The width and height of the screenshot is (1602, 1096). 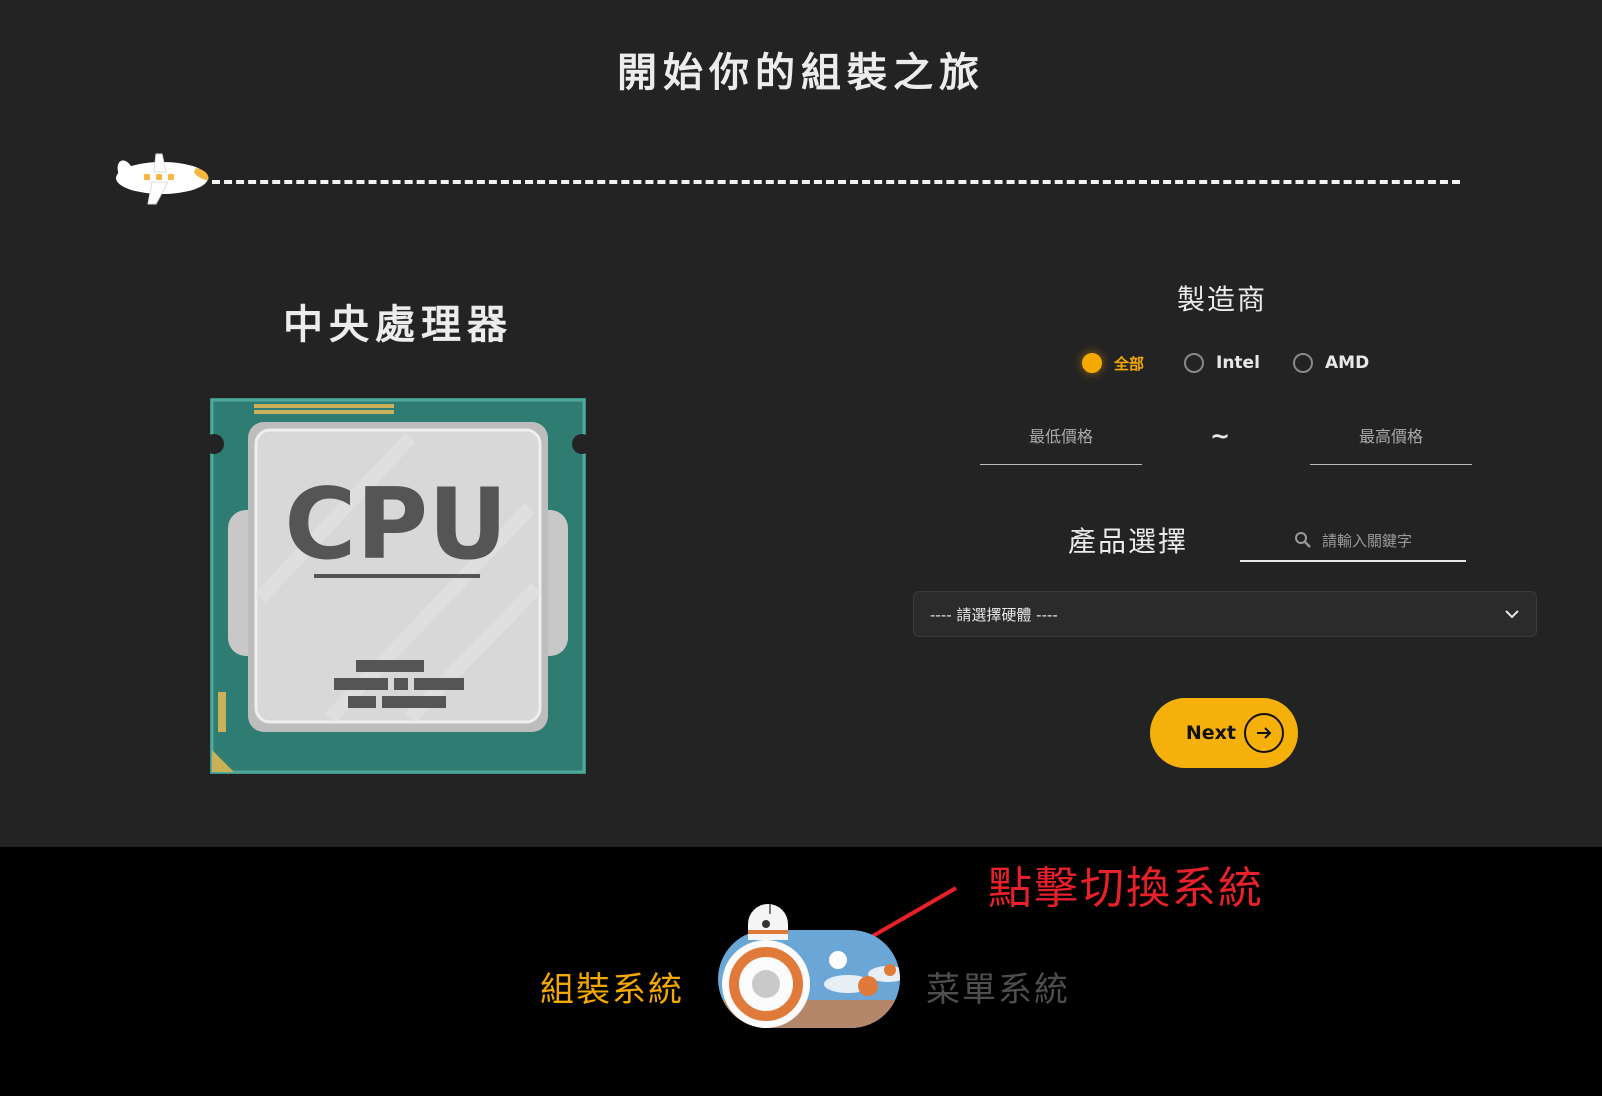 I want to click on arrow-right-icon, so click(x=1264, y=733).